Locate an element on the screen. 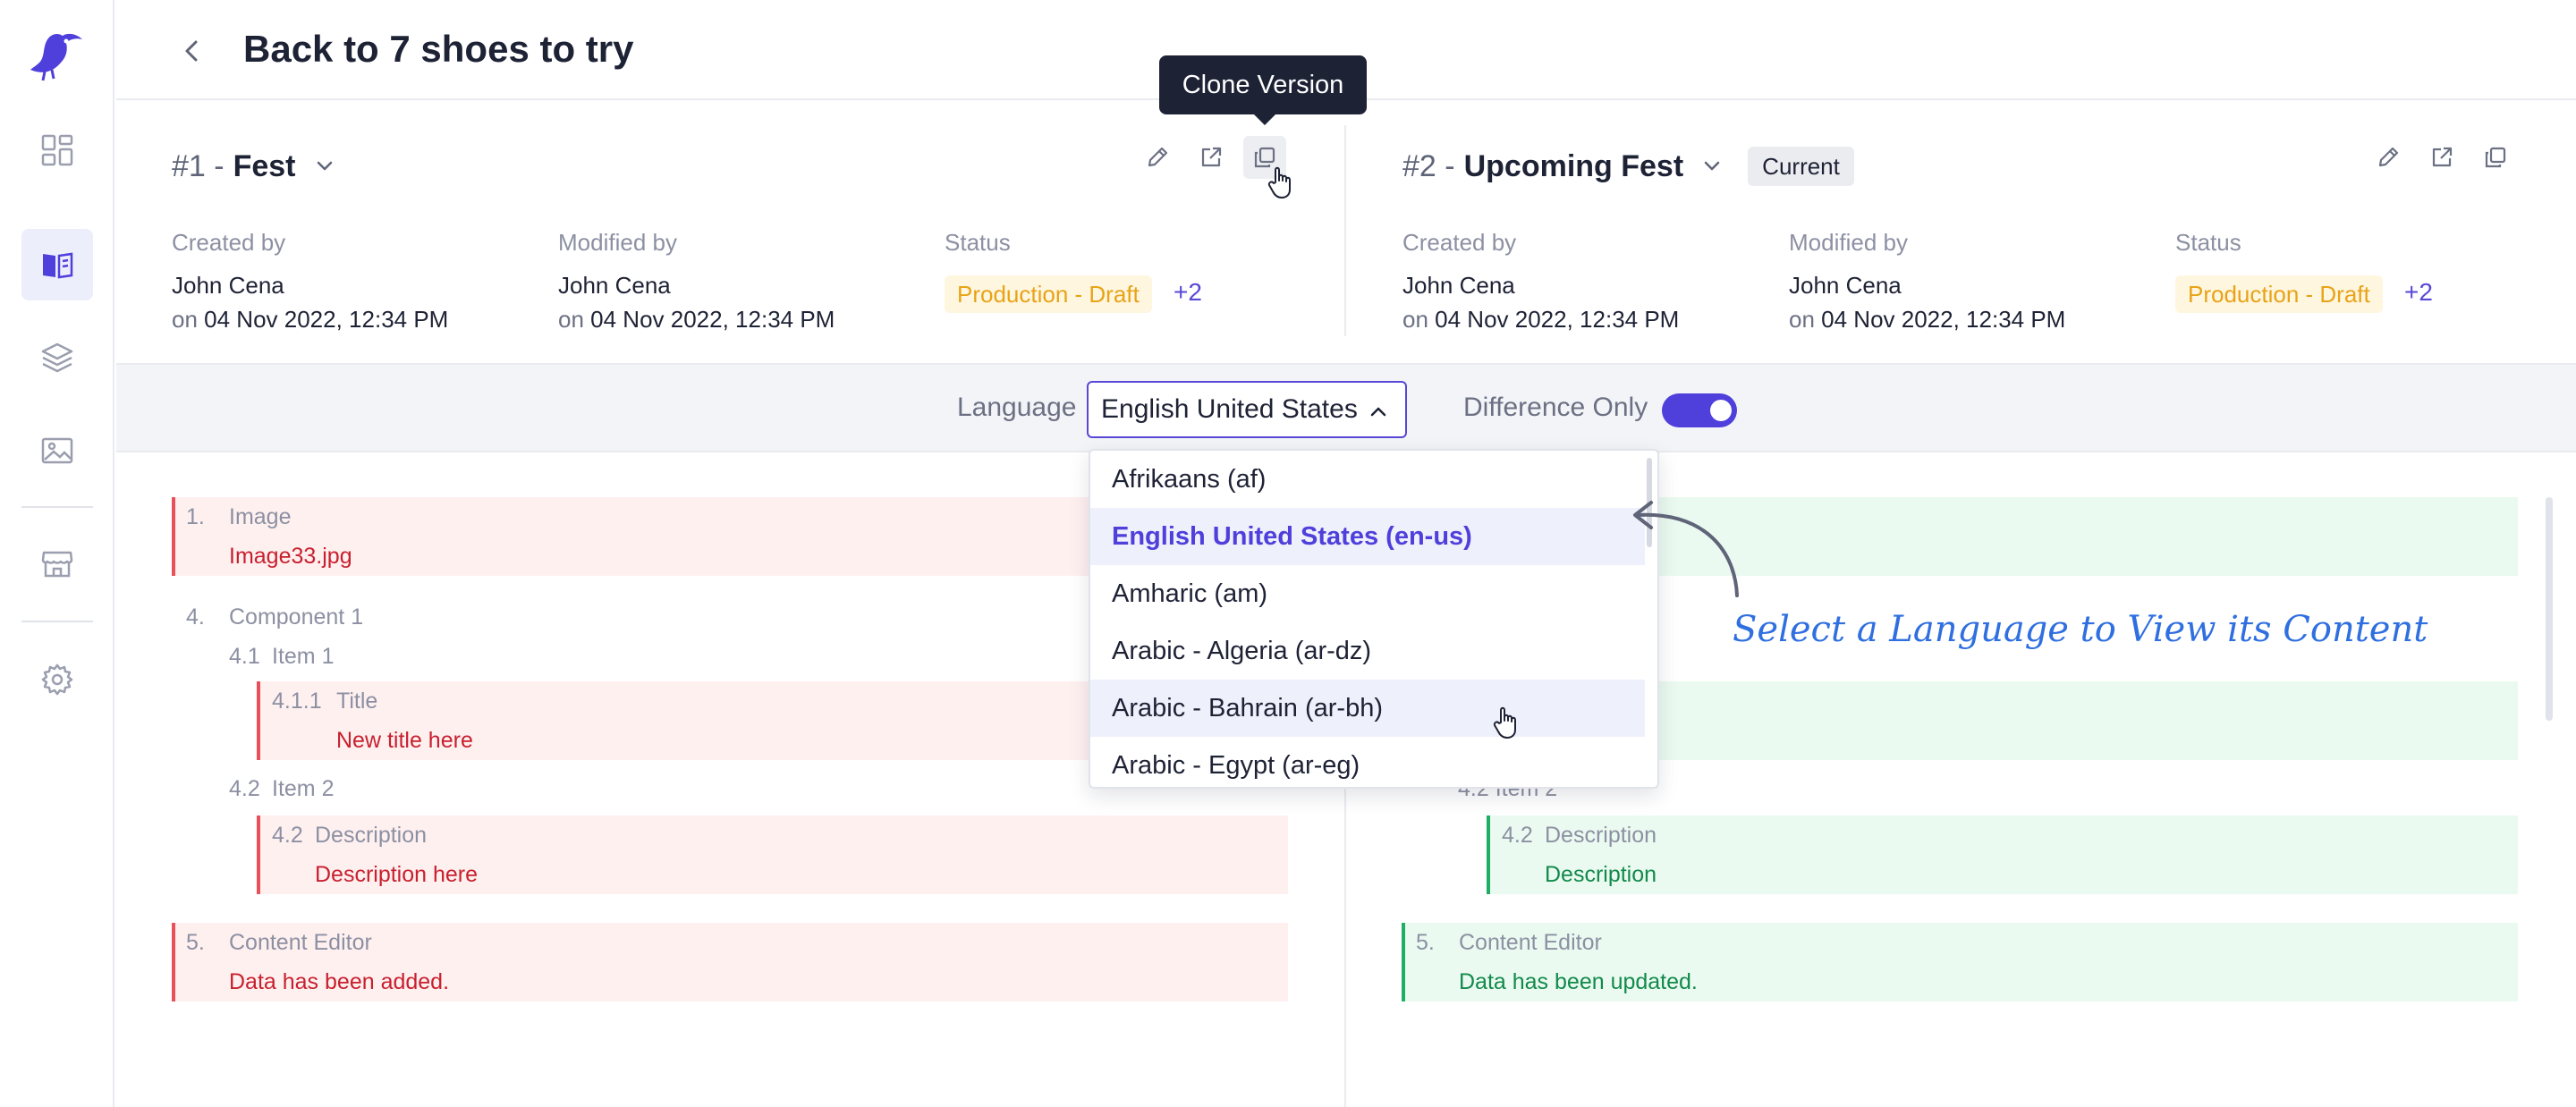 The width and height of the screenshot is (2576, 1107). language-label: Language is located at coordinates (1017, 407).